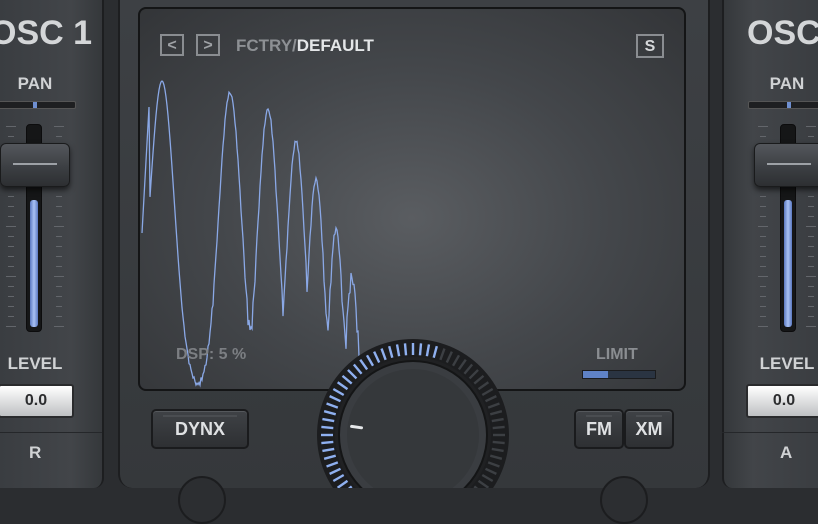 This screenshot has width=818, height=524. I want to click on osc2-title: OSC 2, so click(782, 33).